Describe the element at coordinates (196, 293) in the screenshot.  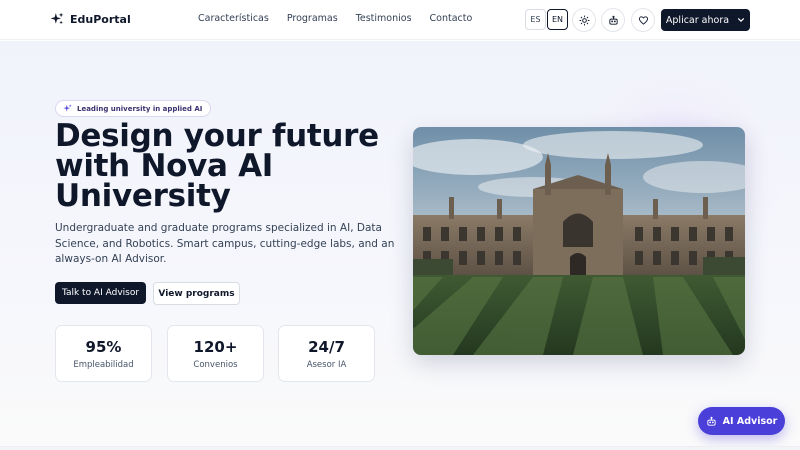
I see `view-programs-button: View programs` at that location.